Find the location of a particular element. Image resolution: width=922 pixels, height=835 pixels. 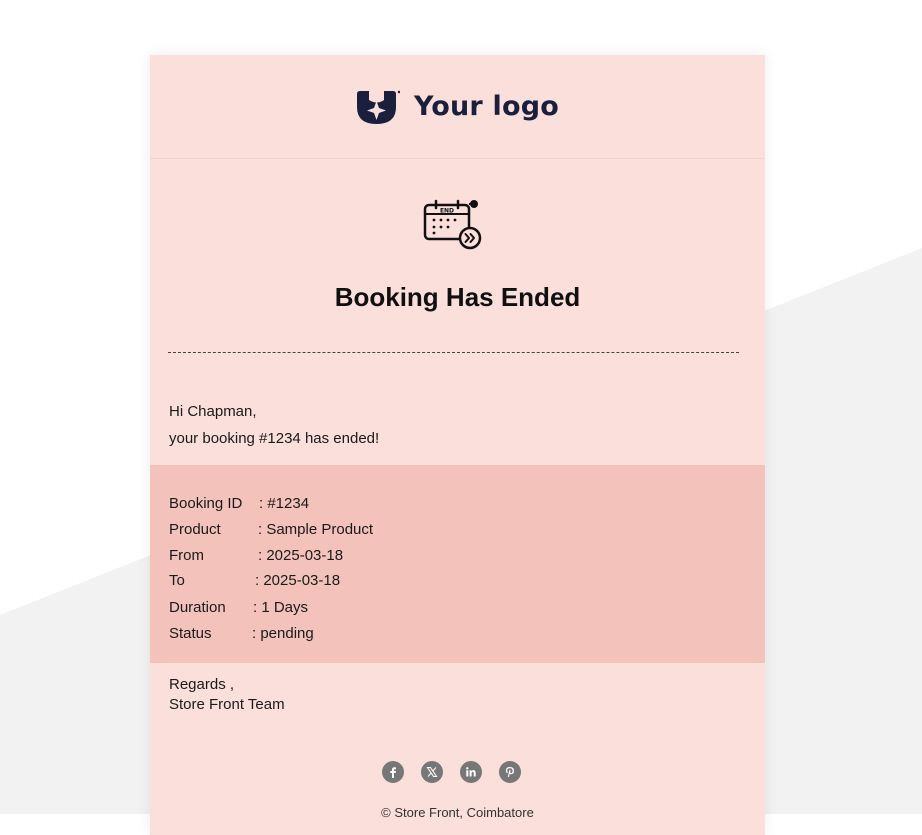

detail-label: Booking ID is located at coordinates (206, 503).